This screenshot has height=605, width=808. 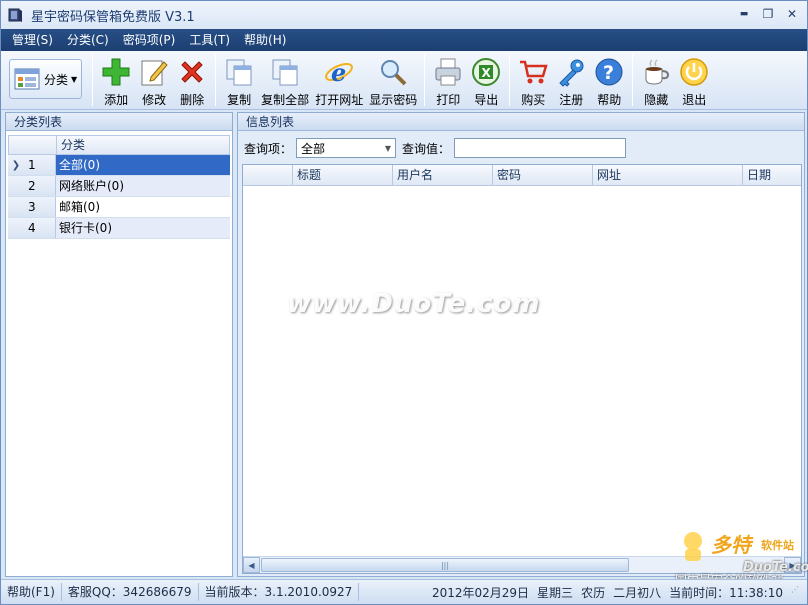 What do you see at coordinates (394, 73) in the screenshot?
I see `magnifier-icon` at bounding box center [394, 73].